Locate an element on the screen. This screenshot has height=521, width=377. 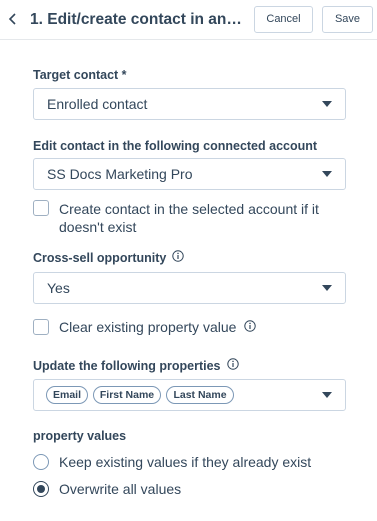
property-tag-last-name: Last Name is located at coordinates (200, 395).